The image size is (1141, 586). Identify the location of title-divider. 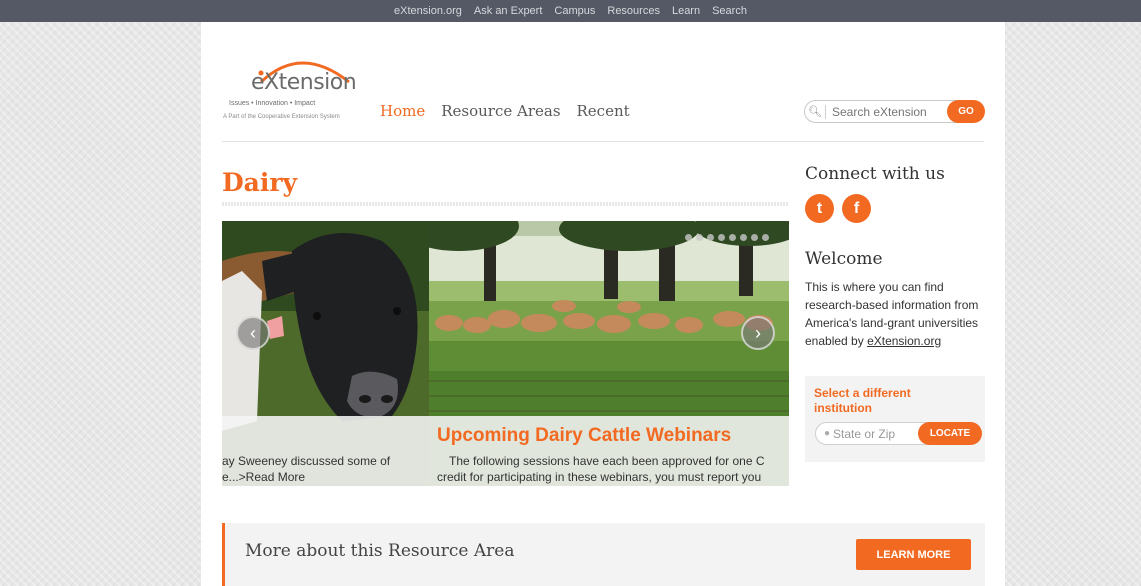
(505, 204).